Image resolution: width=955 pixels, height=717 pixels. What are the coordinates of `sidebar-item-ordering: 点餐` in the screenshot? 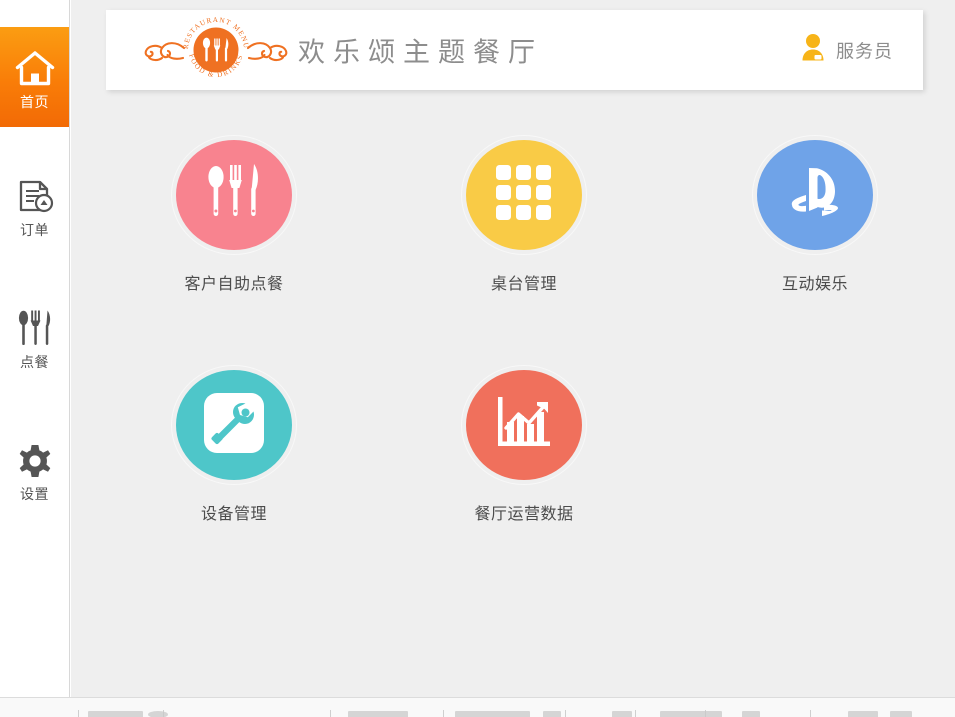 It's located at (34, 337).